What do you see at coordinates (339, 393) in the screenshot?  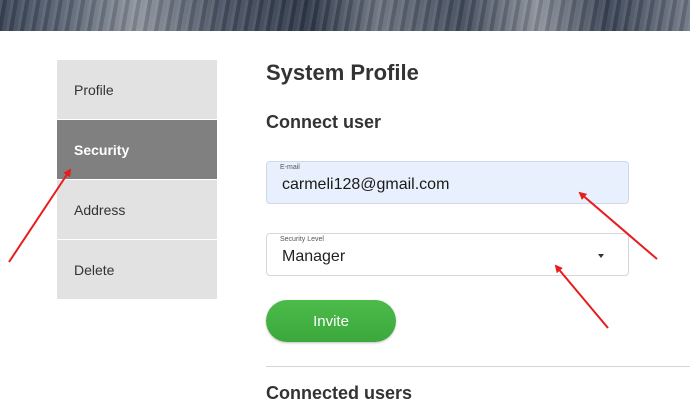 I see `connected-users-heading: Connected users` at bounding box center [339, 393].